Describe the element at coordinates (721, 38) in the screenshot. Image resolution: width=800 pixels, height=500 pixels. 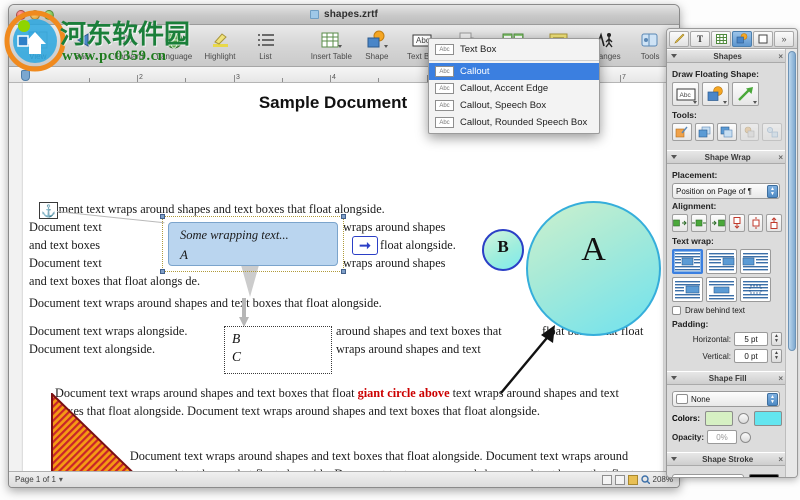
I see `inspector-tab-table` at that location.